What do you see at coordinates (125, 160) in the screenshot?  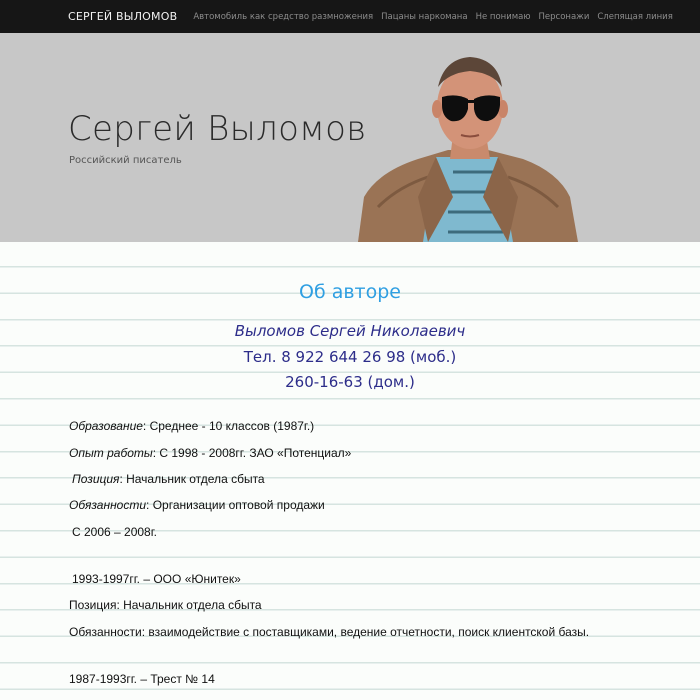 I see `hero-subtitle: Российский писатель` at bounding box center [125, 160].